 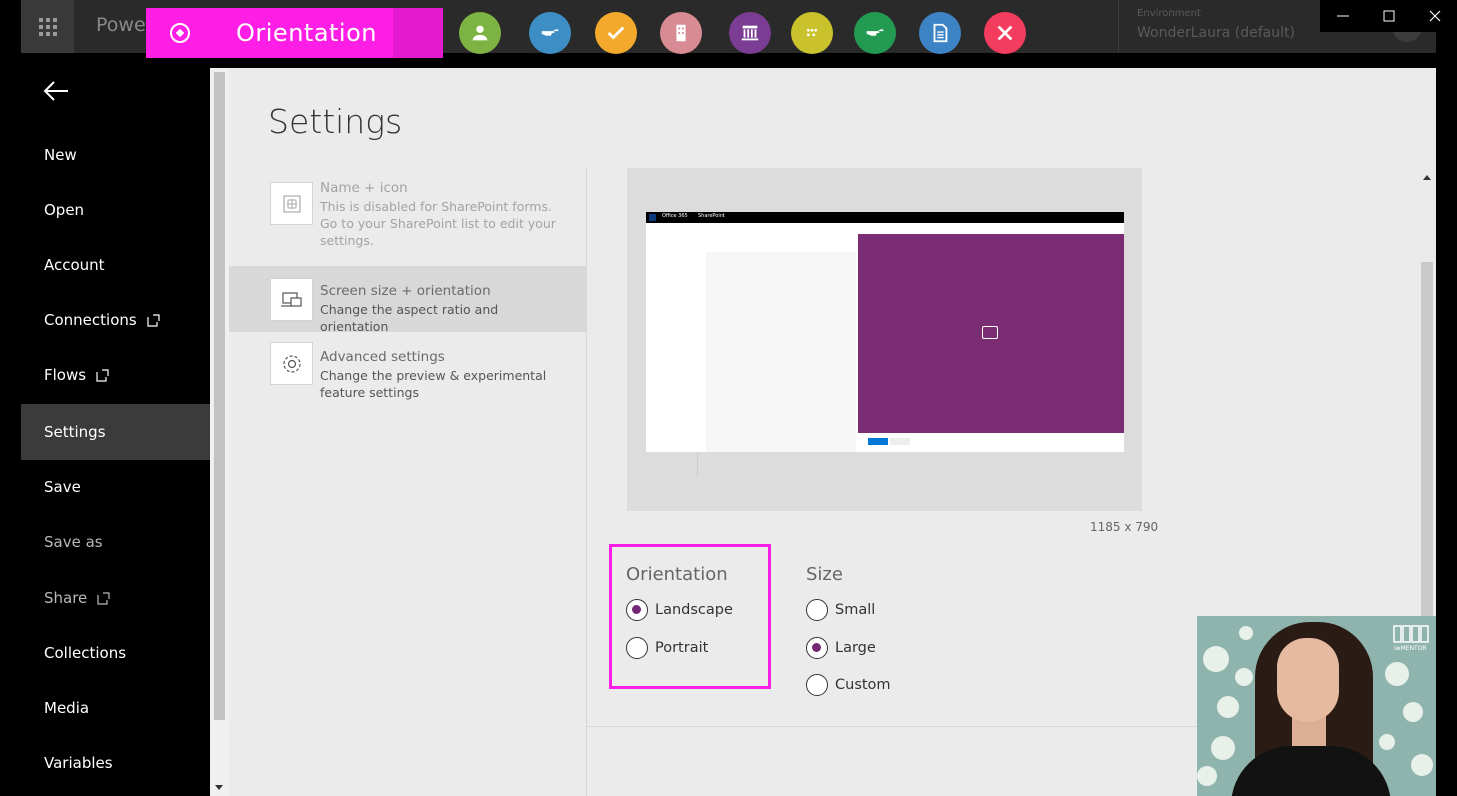 What do you see at coordinates (364, 188) in the screenshot?
I see `settings-item-title: Name + icon` at bounding box center [364, 188].